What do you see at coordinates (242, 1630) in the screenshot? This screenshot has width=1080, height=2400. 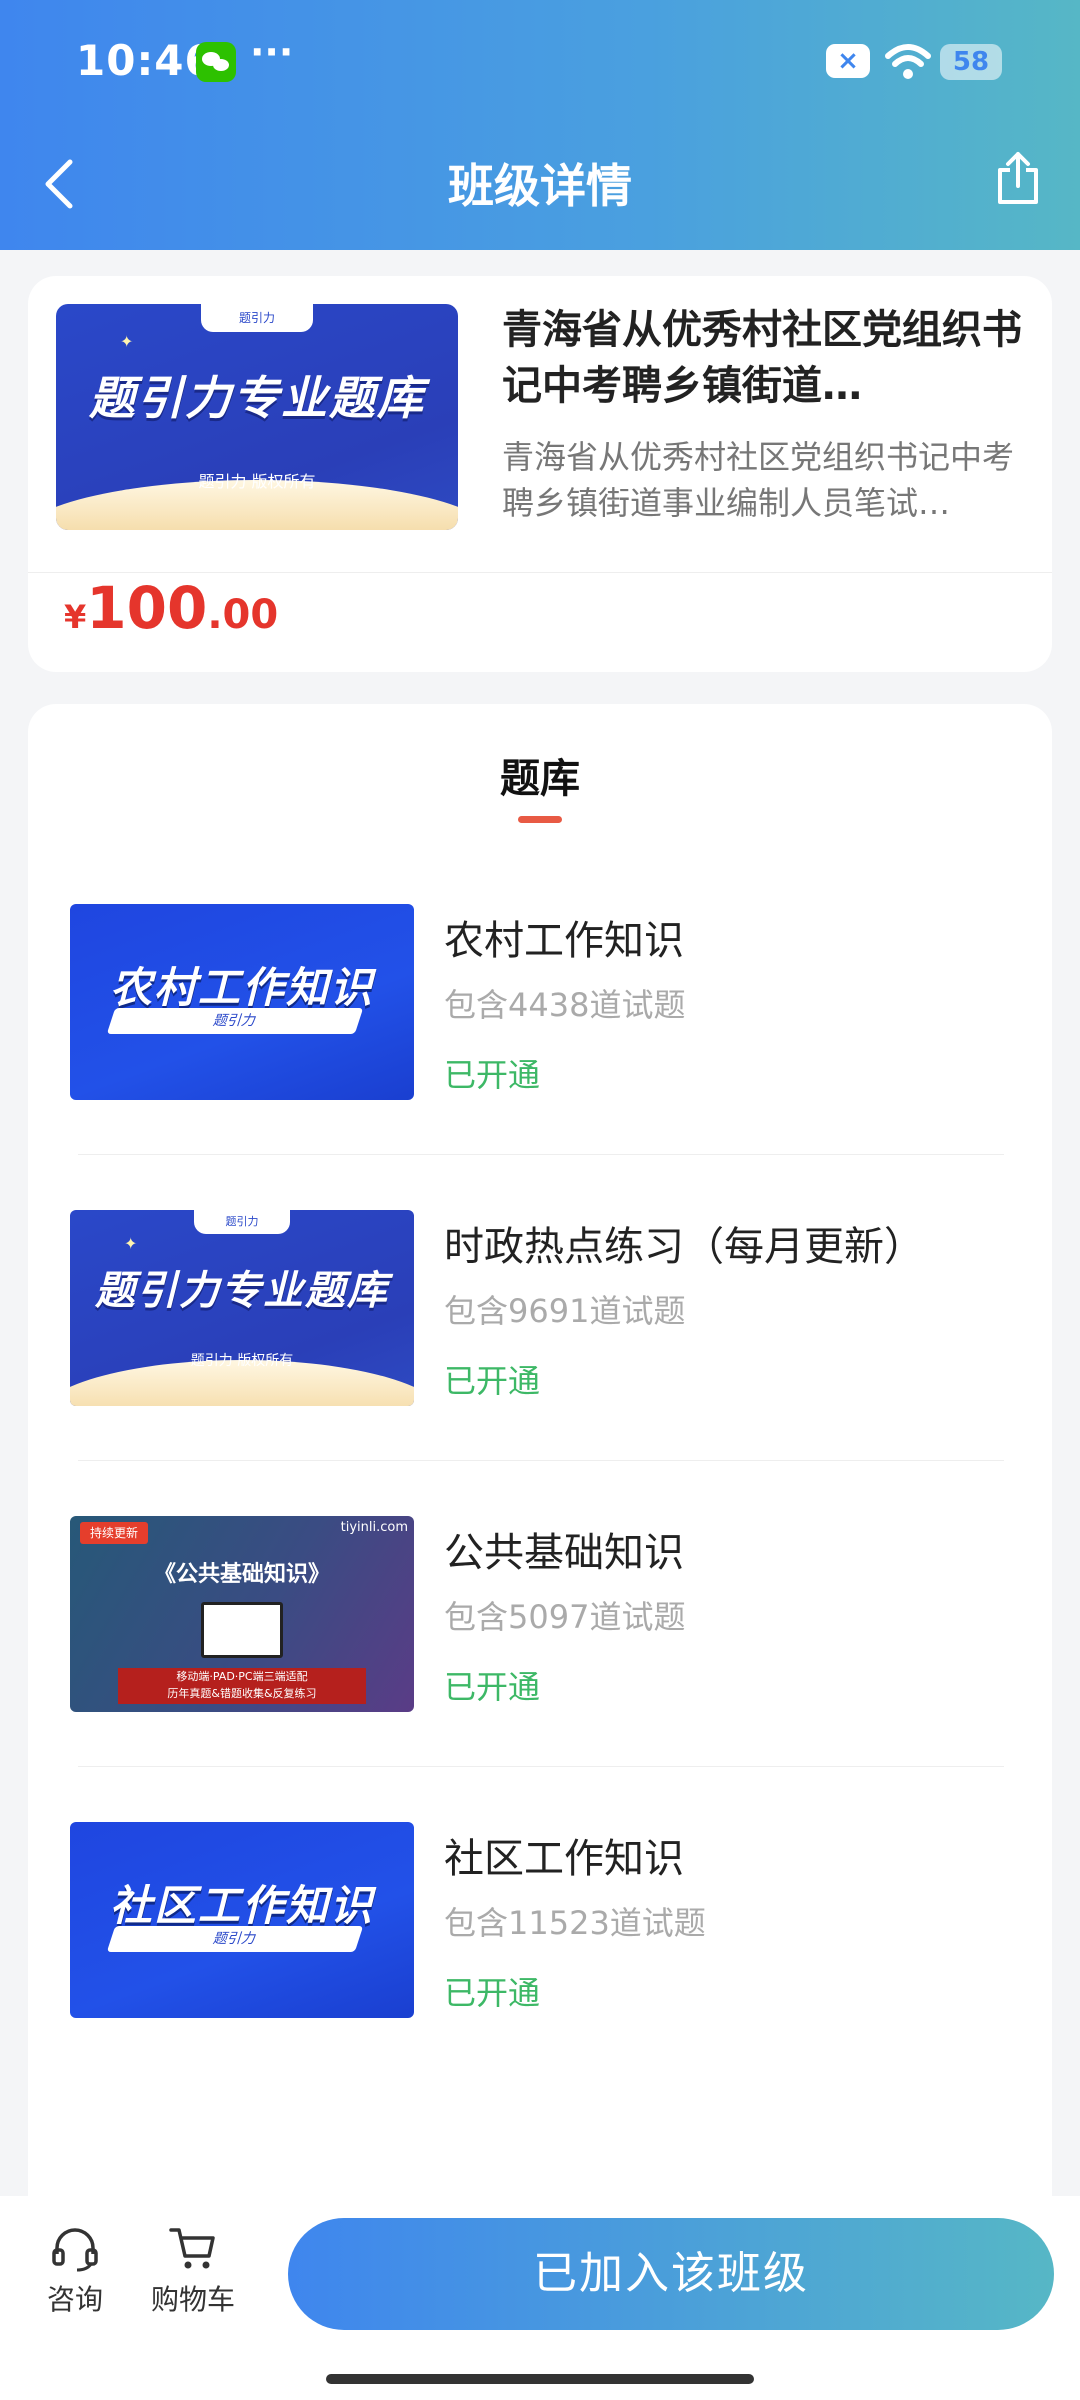 I see `device-icon` at bounding box center [242, 1630].